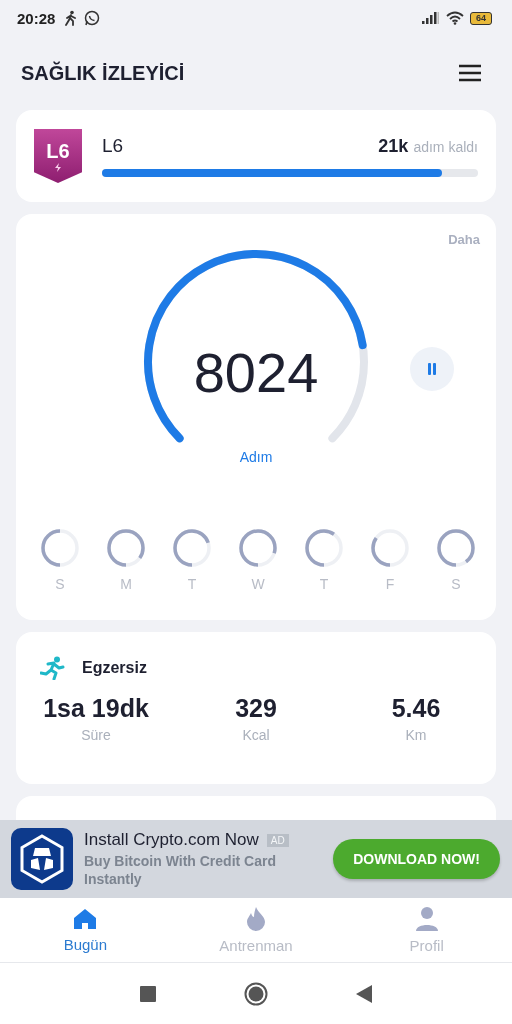 This screenshot has width=512, height=1024. Describe the element at coordinates (455, 18) in the screenshot. I see `wifi-icon` at that location.